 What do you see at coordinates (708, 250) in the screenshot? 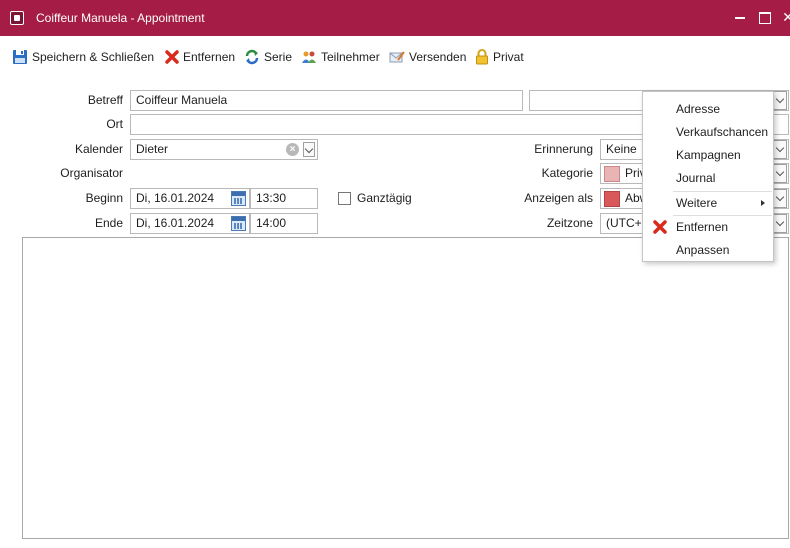
I see `menu-item-anpassen: Anpassen` at bounding box center [708, 250].